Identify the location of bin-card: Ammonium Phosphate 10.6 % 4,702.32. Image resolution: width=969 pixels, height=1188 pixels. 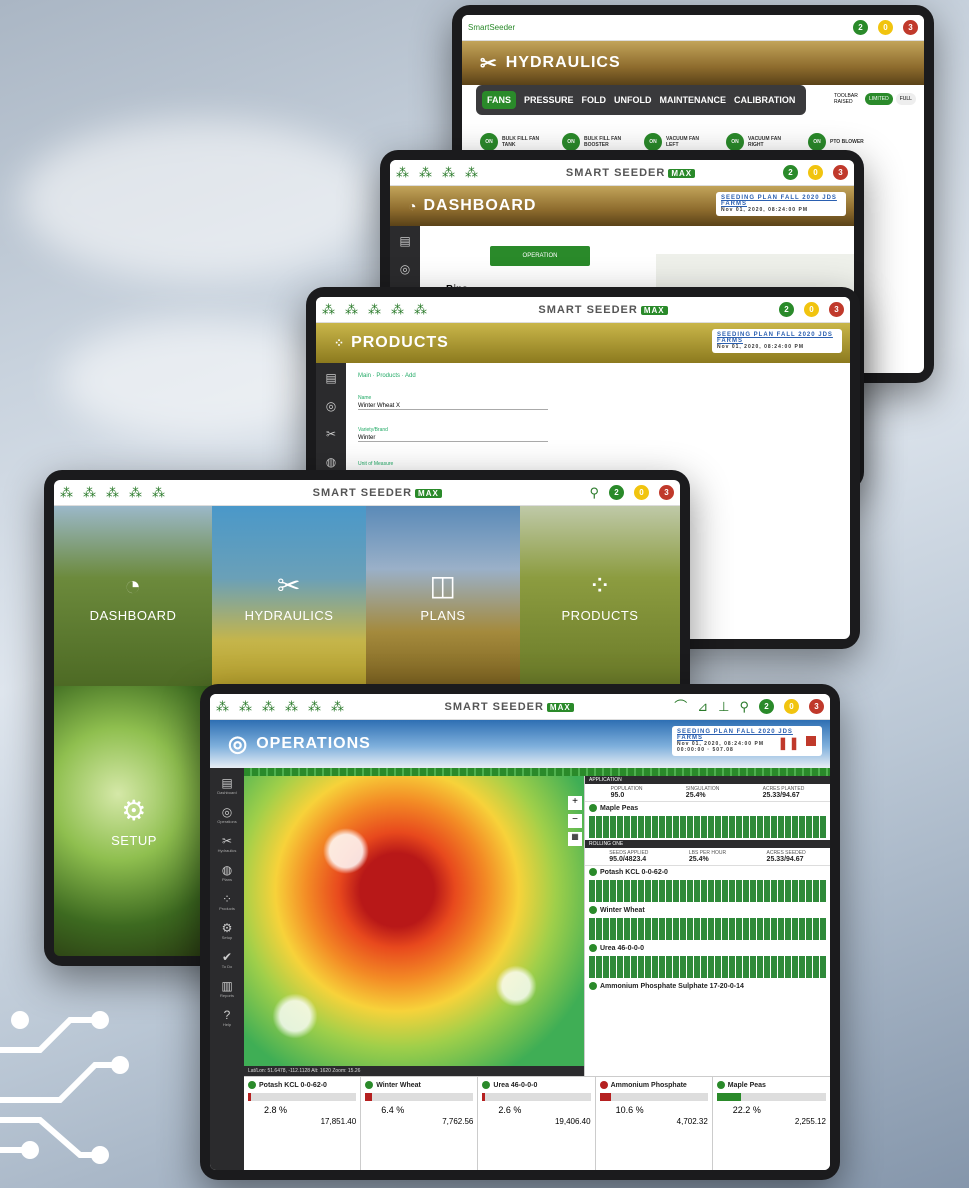
(654, 1123).